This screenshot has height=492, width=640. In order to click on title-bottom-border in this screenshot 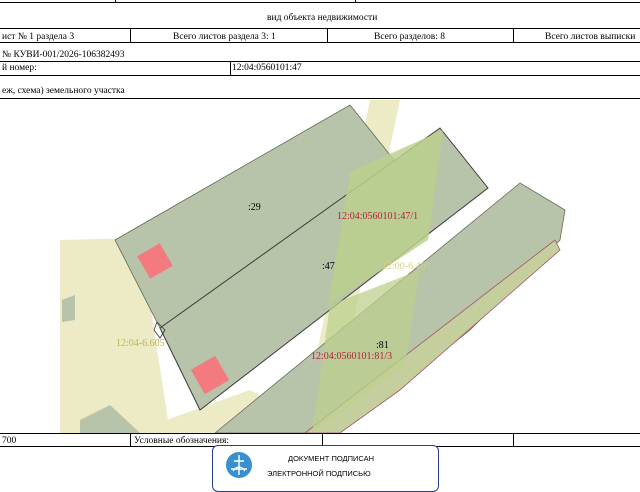, I will do `click(320, 28)`.